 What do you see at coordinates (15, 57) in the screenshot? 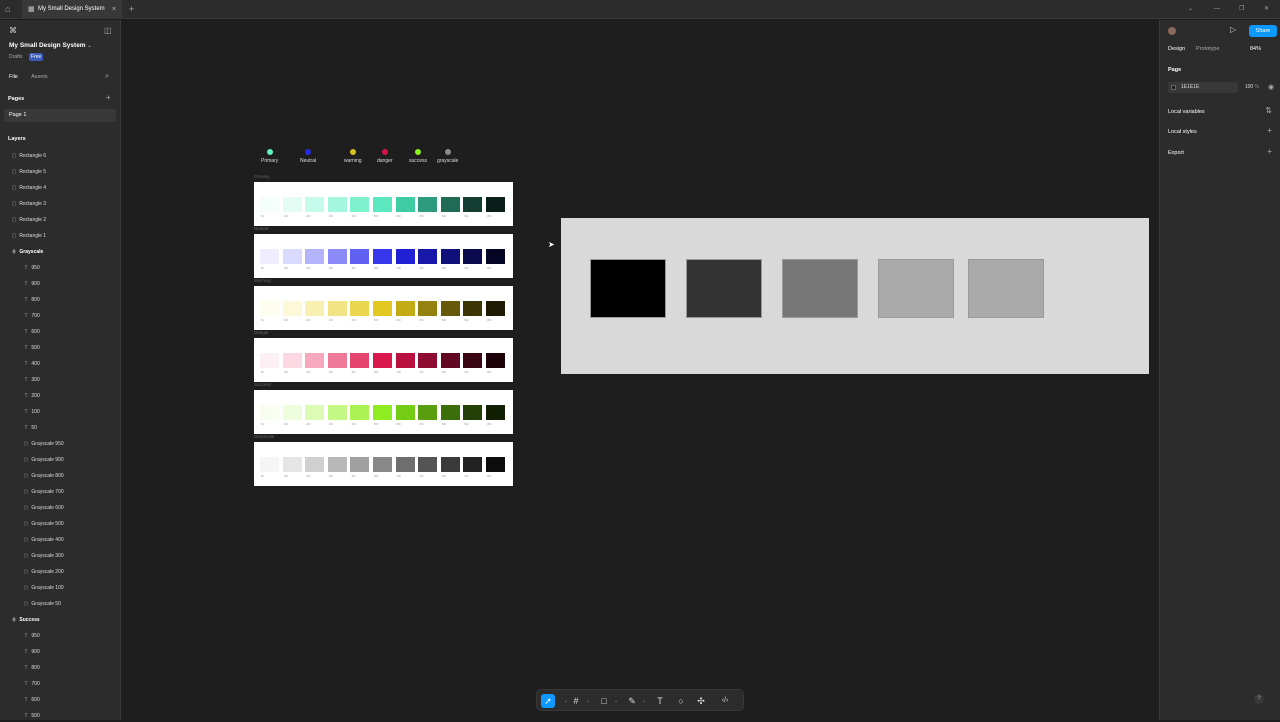
I see `drafts-label: Drafts` at bounding box center [15, 57].